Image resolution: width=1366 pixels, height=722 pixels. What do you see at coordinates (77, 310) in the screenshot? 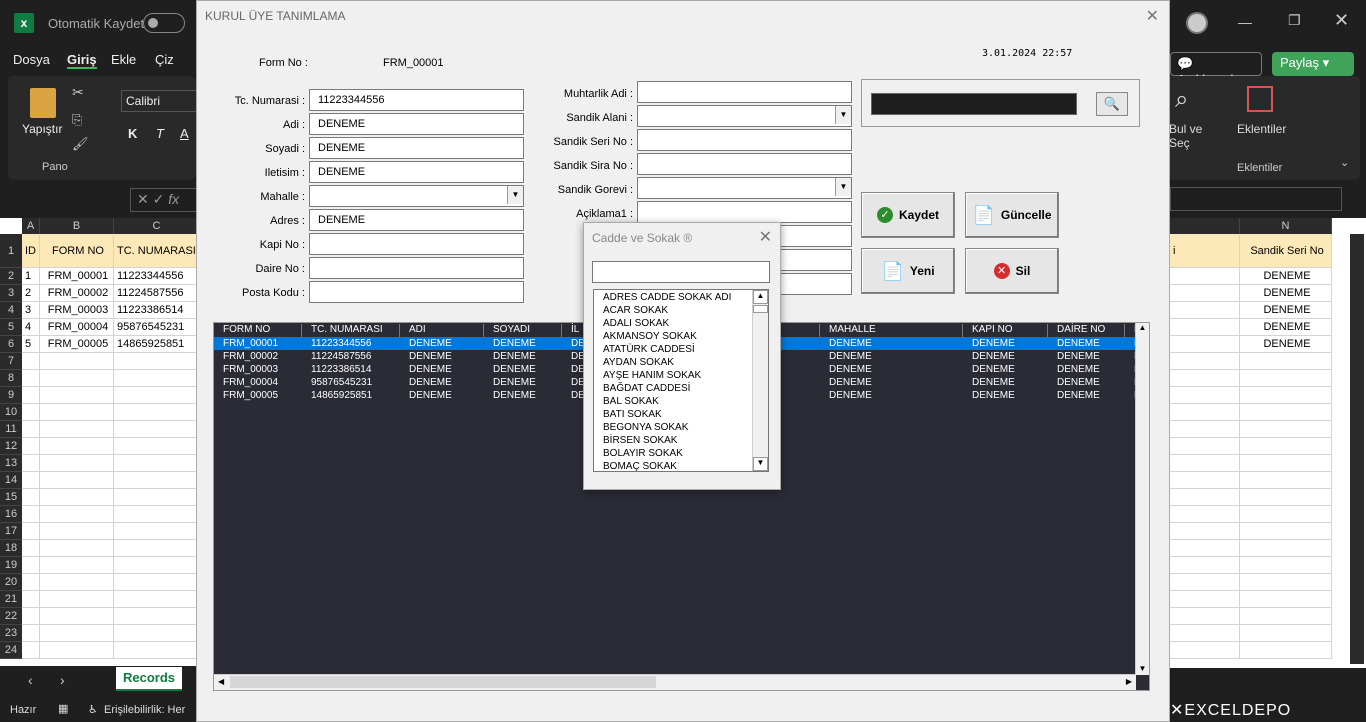
I see `cell-form-no: FRM_00003` at bounding box center [77, 310].